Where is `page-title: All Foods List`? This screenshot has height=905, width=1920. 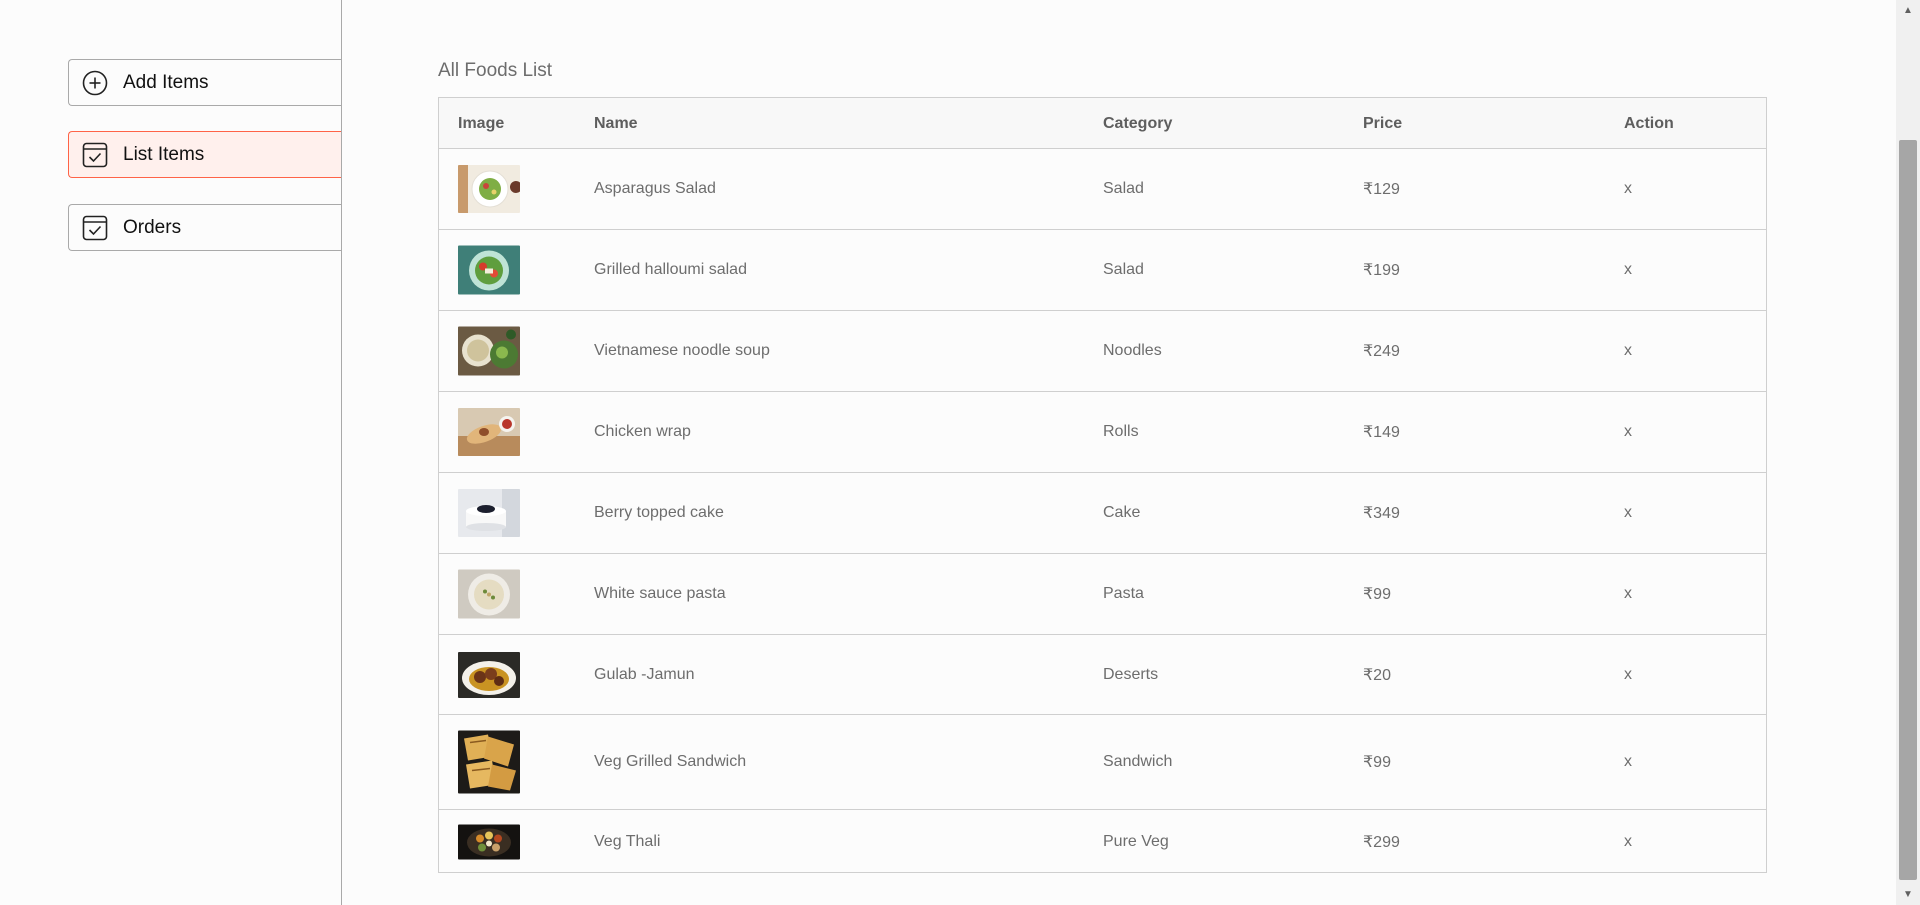 page-title: All Foods List is located at coordinates (495, 70).